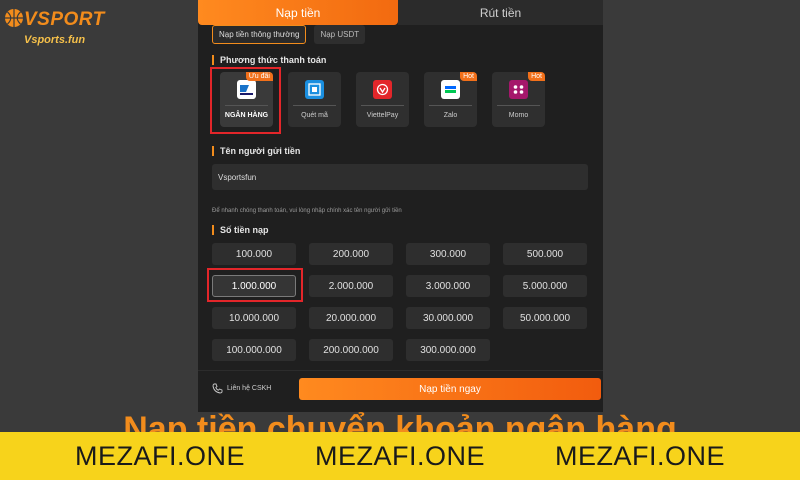  I want to click on amount-option: 50.000.000, so click(545, 318).